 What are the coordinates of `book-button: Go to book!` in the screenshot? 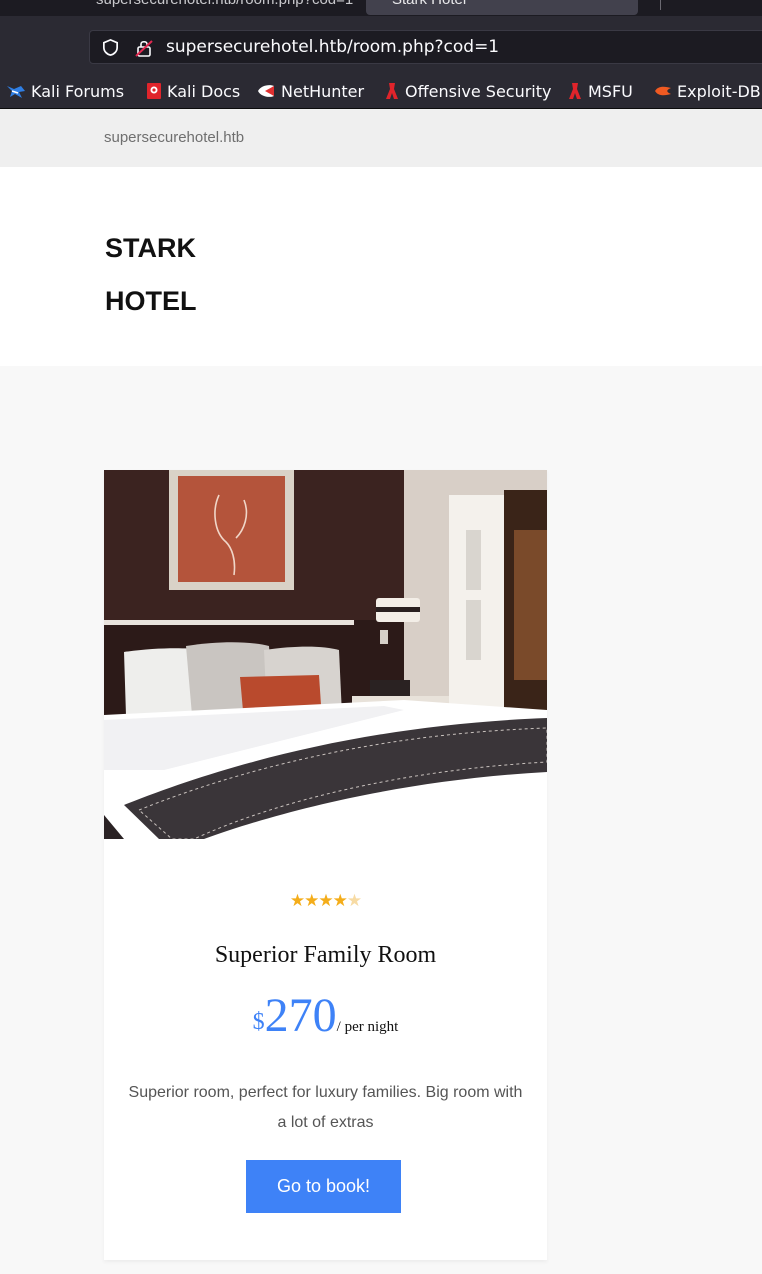 It's located at (323, 1186).